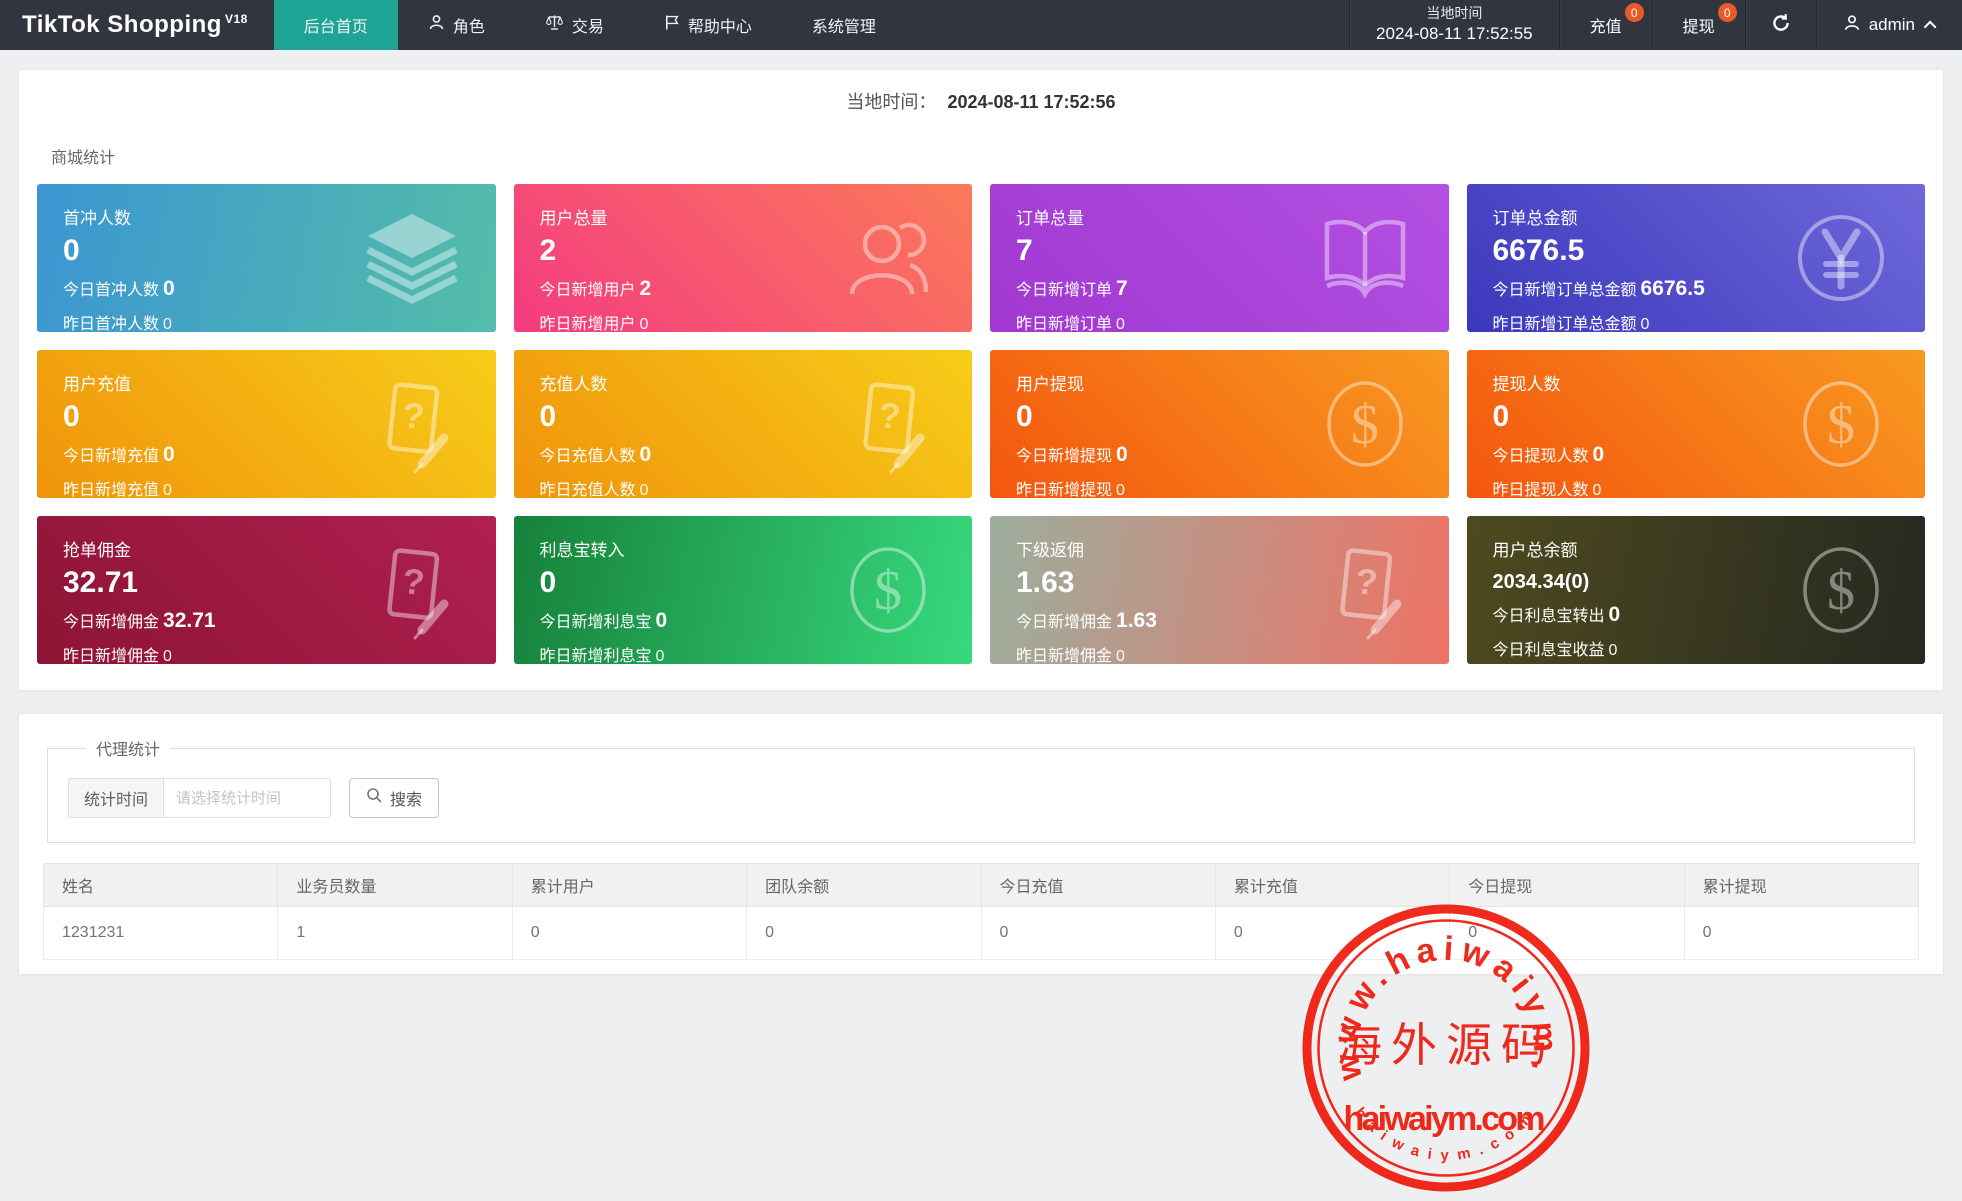 The height and width of the screenshot is (1201, 1962). Describe the element at coordinates (587, 456) in the screenshot. I see `card-line2-label: 今日充值人数` at that location.